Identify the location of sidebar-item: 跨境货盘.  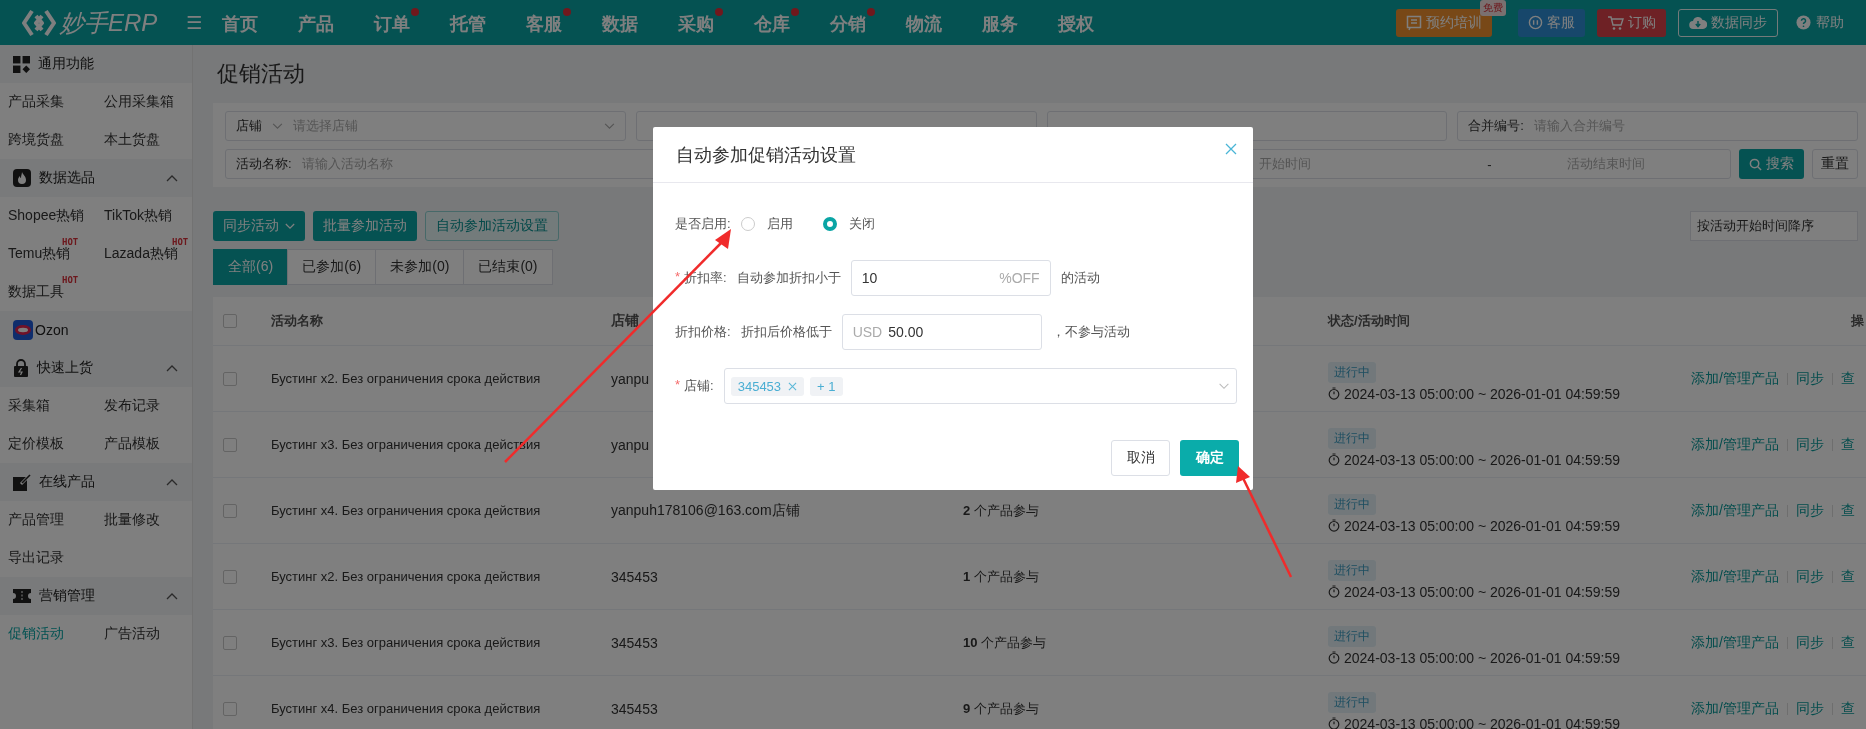
(36, 140).